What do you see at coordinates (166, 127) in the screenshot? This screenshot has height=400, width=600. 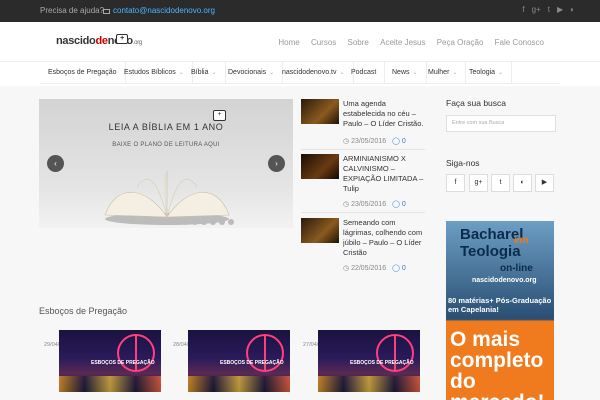 I see `slider-title: LEIA A BÍBLIA EM 1 ANO` at bounding box center [166, 127].